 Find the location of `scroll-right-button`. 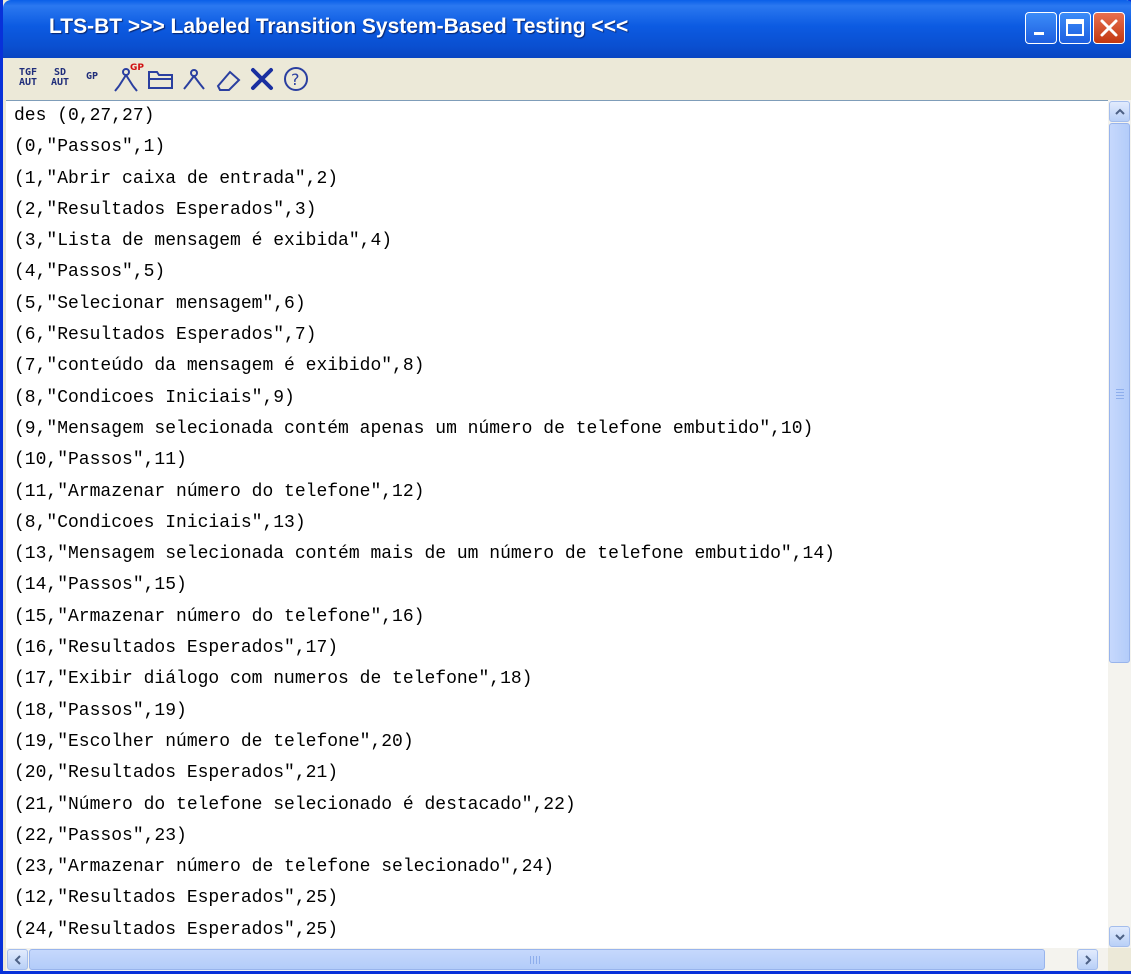

scroll-right-button is located at coordinates (1087, 959).